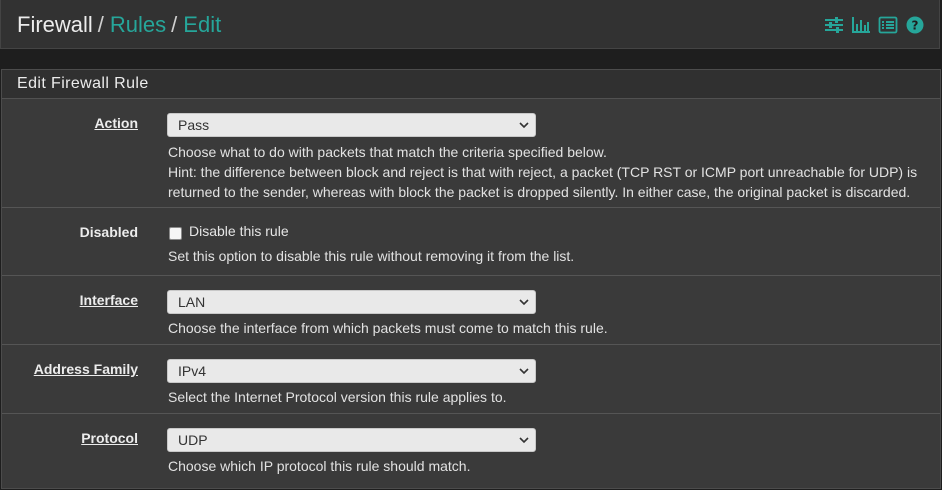 This screenshot has height=490, width=942. I want to click on protocol-label: Protocol, so click(109, 438).